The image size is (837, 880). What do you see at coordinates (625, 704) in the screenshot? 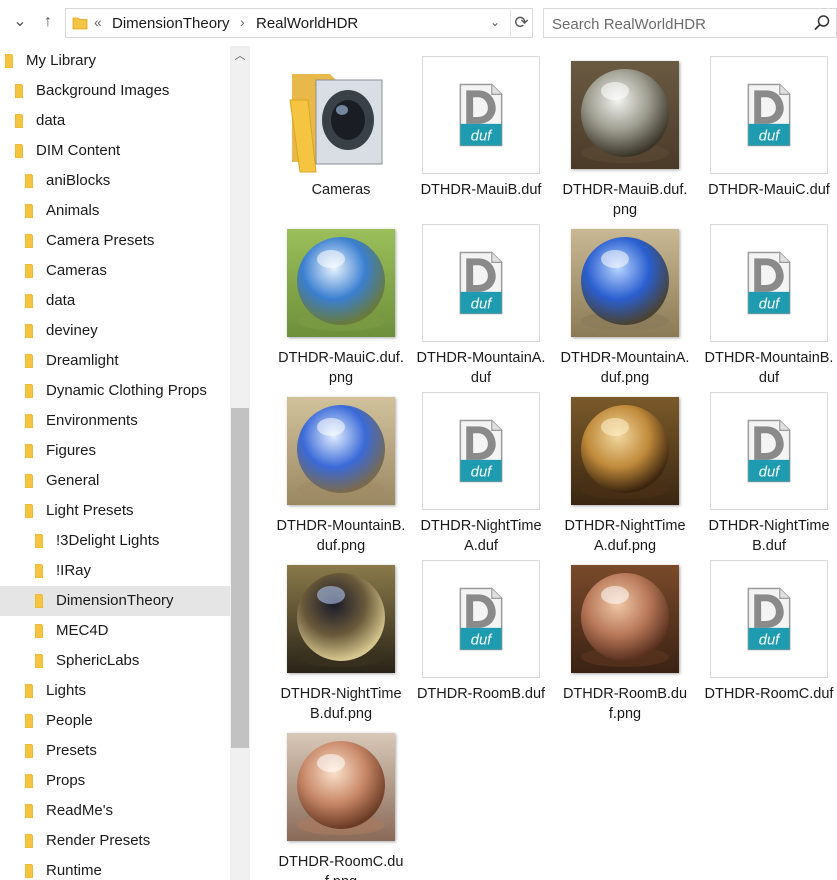
I see `file-name: DTHDR-RoomB.duf.png` at bounding box center [625, 704].